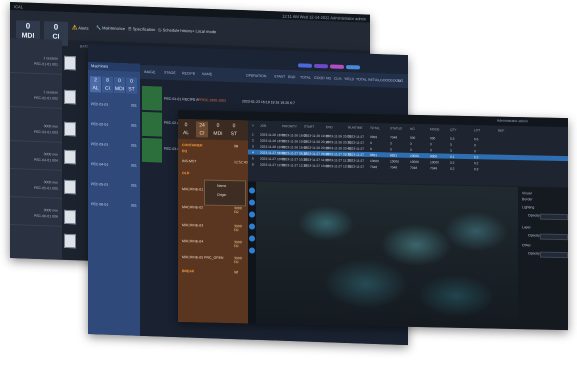 The image size is (577, 365). I want to click on filter-row: MACHINE-013000 FR, so click(212, 191).